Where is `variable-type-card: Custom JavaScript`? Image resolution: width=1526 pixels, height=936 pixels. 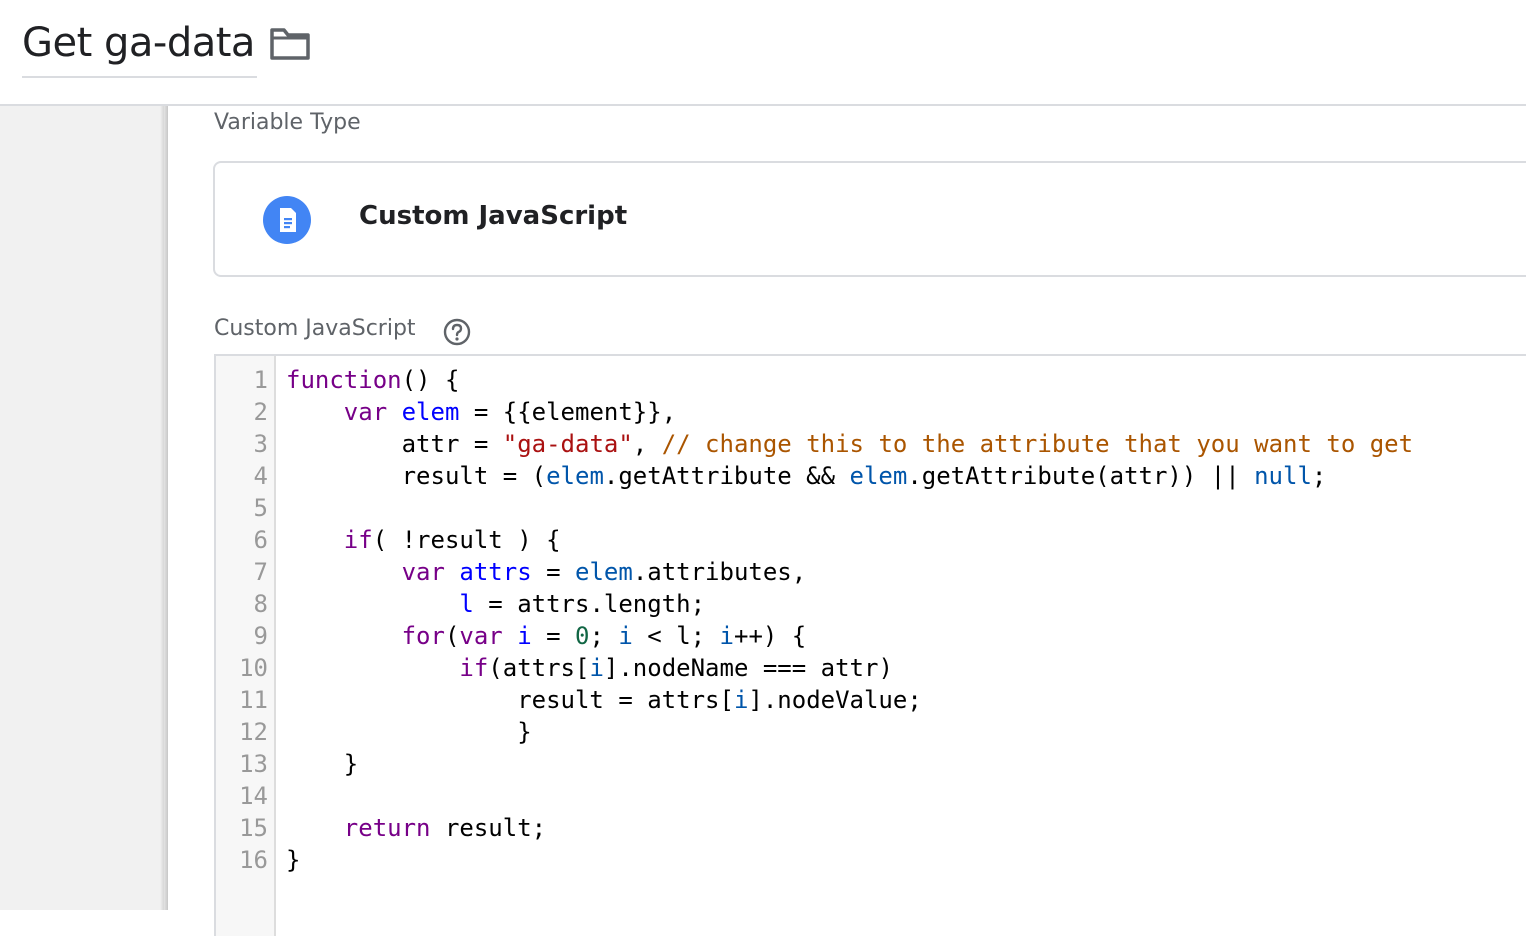
variable-type-card: Custom JavaScript is located at coordinates (869, 219).